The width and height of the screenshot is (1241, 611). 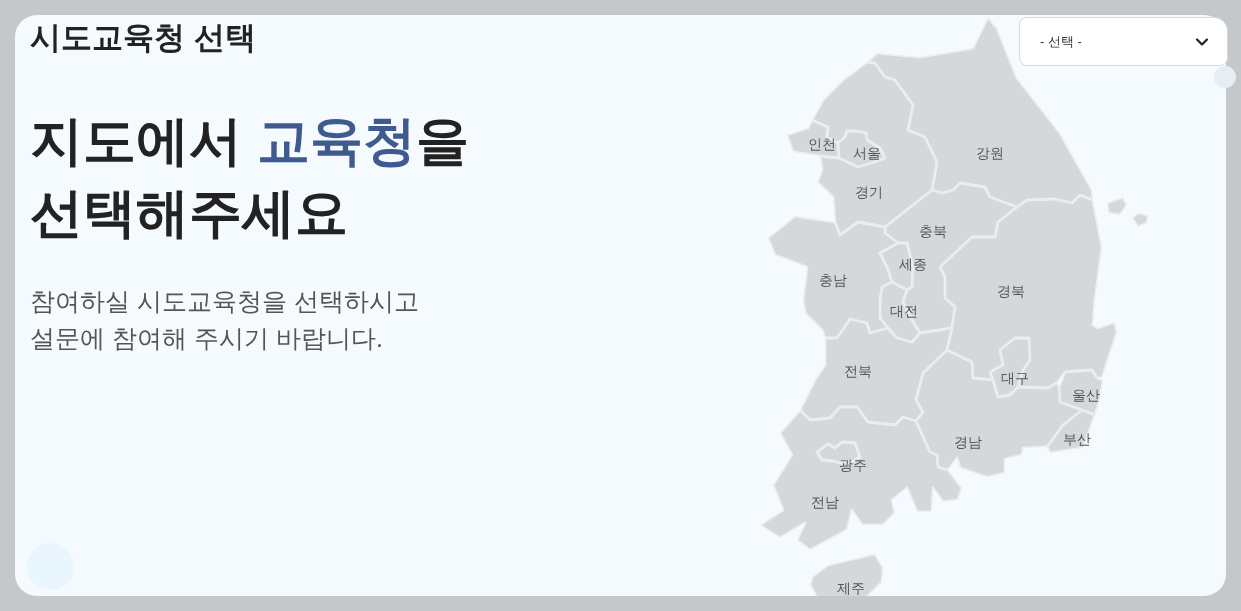 I want to click on region-label: 광주, so click(x=853, y=465).